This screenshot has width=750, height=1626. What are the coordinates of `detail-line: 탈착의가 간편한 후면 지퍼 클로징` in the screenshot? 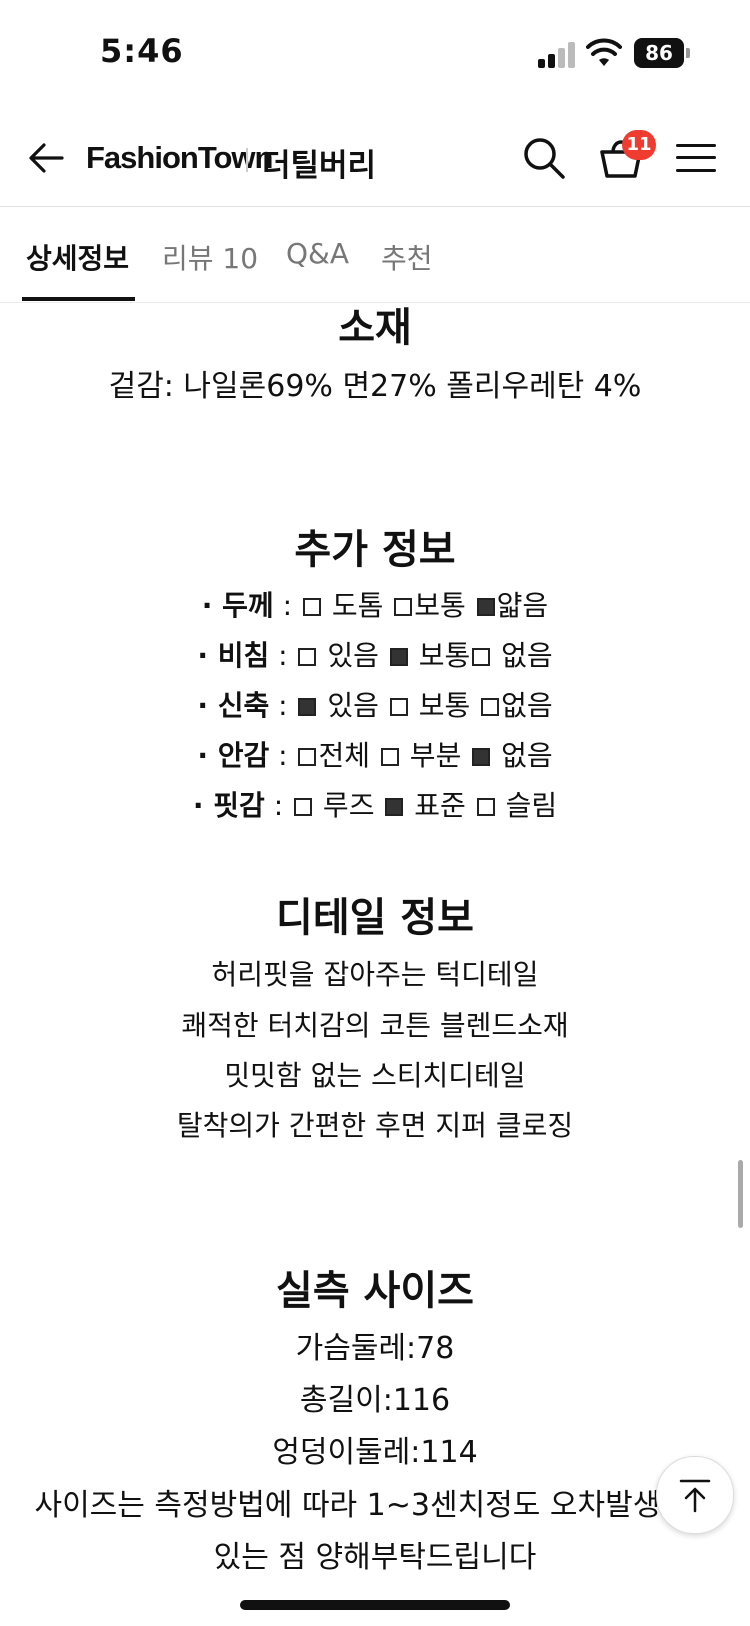 It's located at (375, 1125).